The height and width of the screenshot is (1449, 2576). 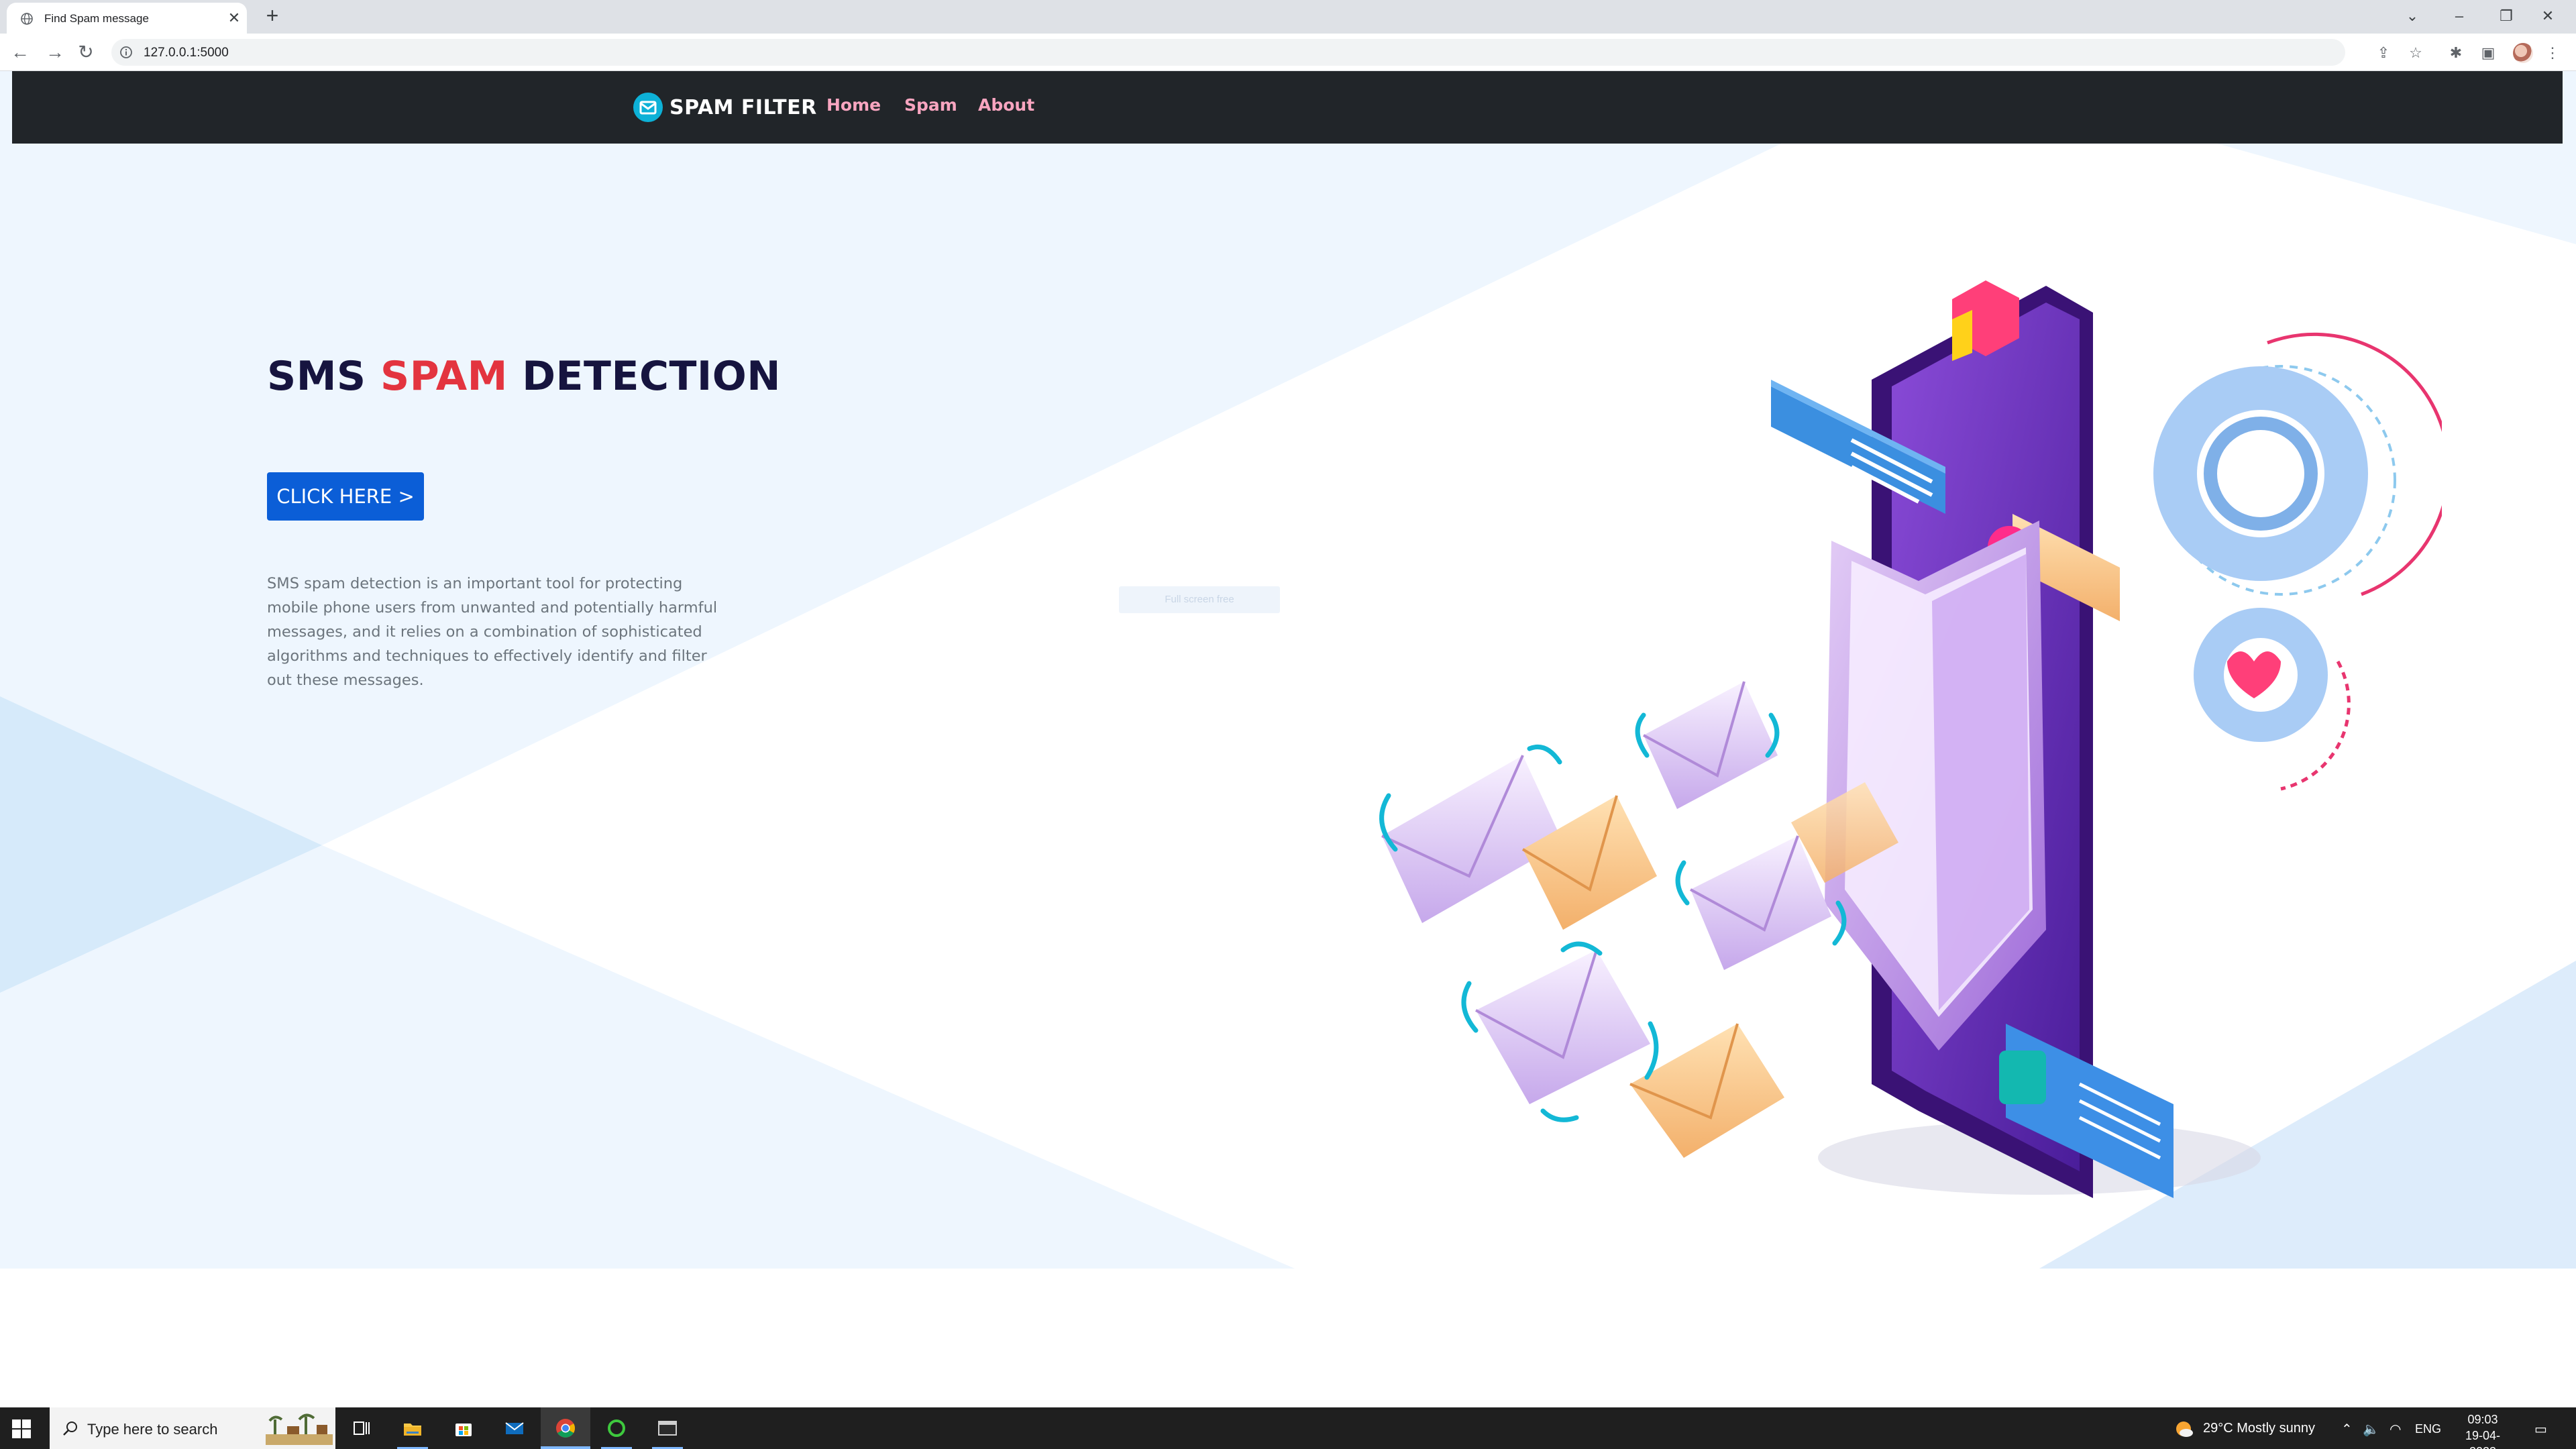 I want to click on taskbar-search: Type here to search, so click(x=192, y=1428).